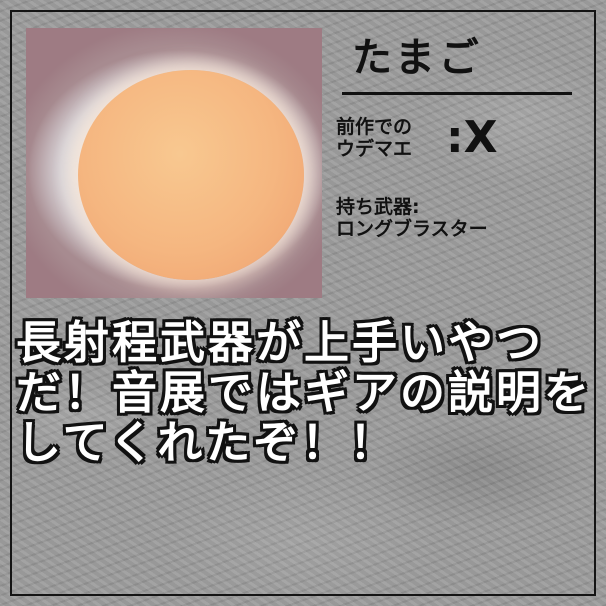 The height and width of the screenshot is (606, 606). What do you see at coordinates (417, 58) in the screenshot?
I see `player-name: たまご` at bounding box center [417, 58].